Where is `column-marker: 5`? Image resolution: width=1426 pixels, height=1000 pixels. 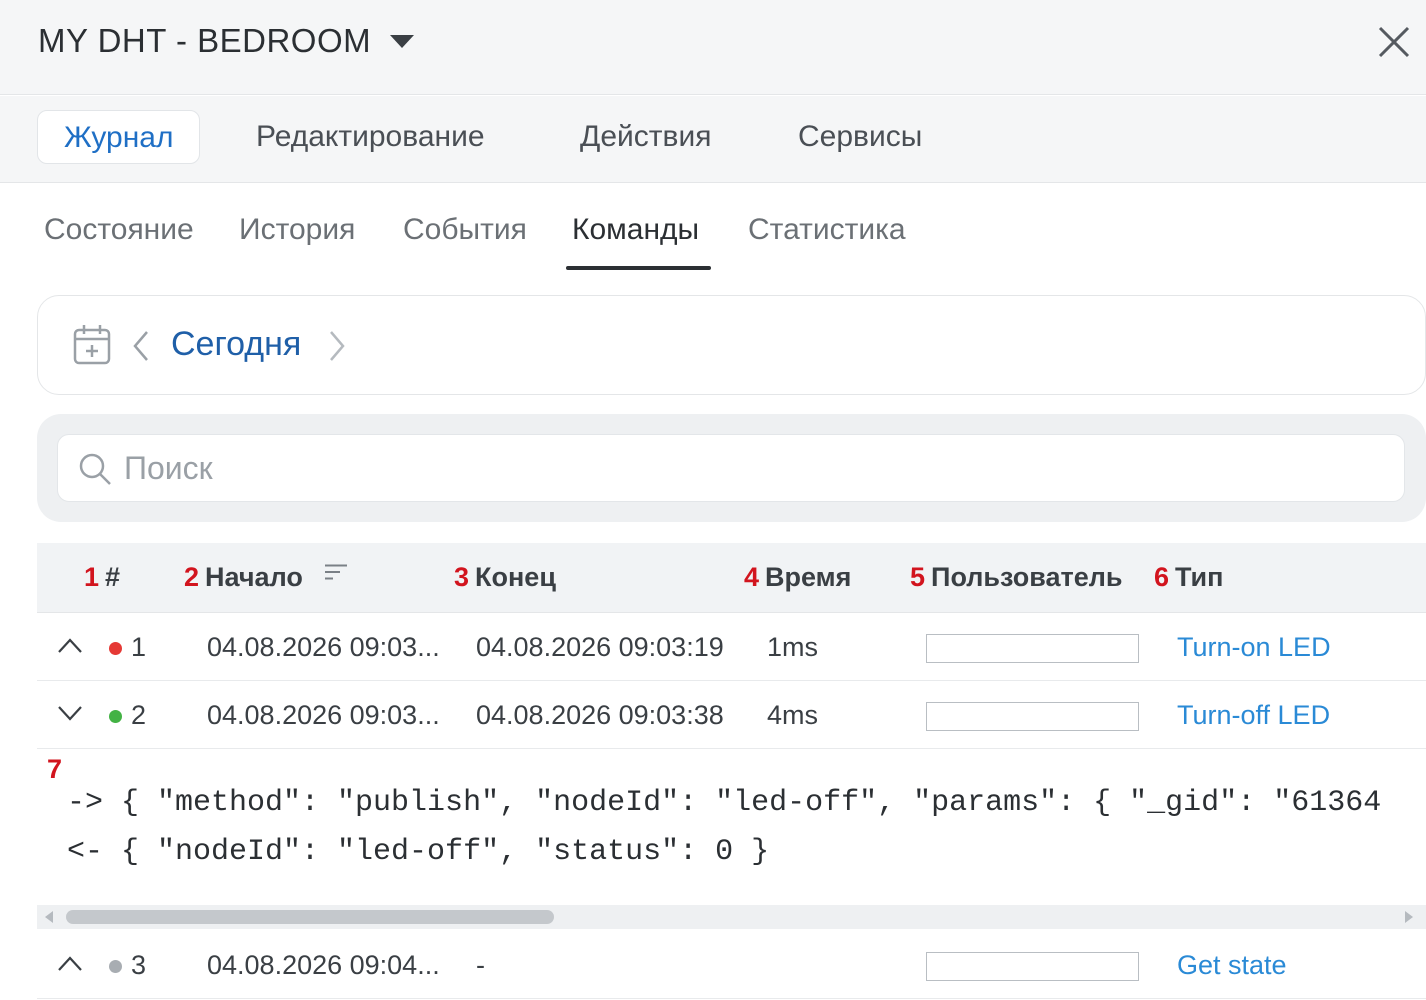
column-marker: 5 is located at coordinates (918, 577).